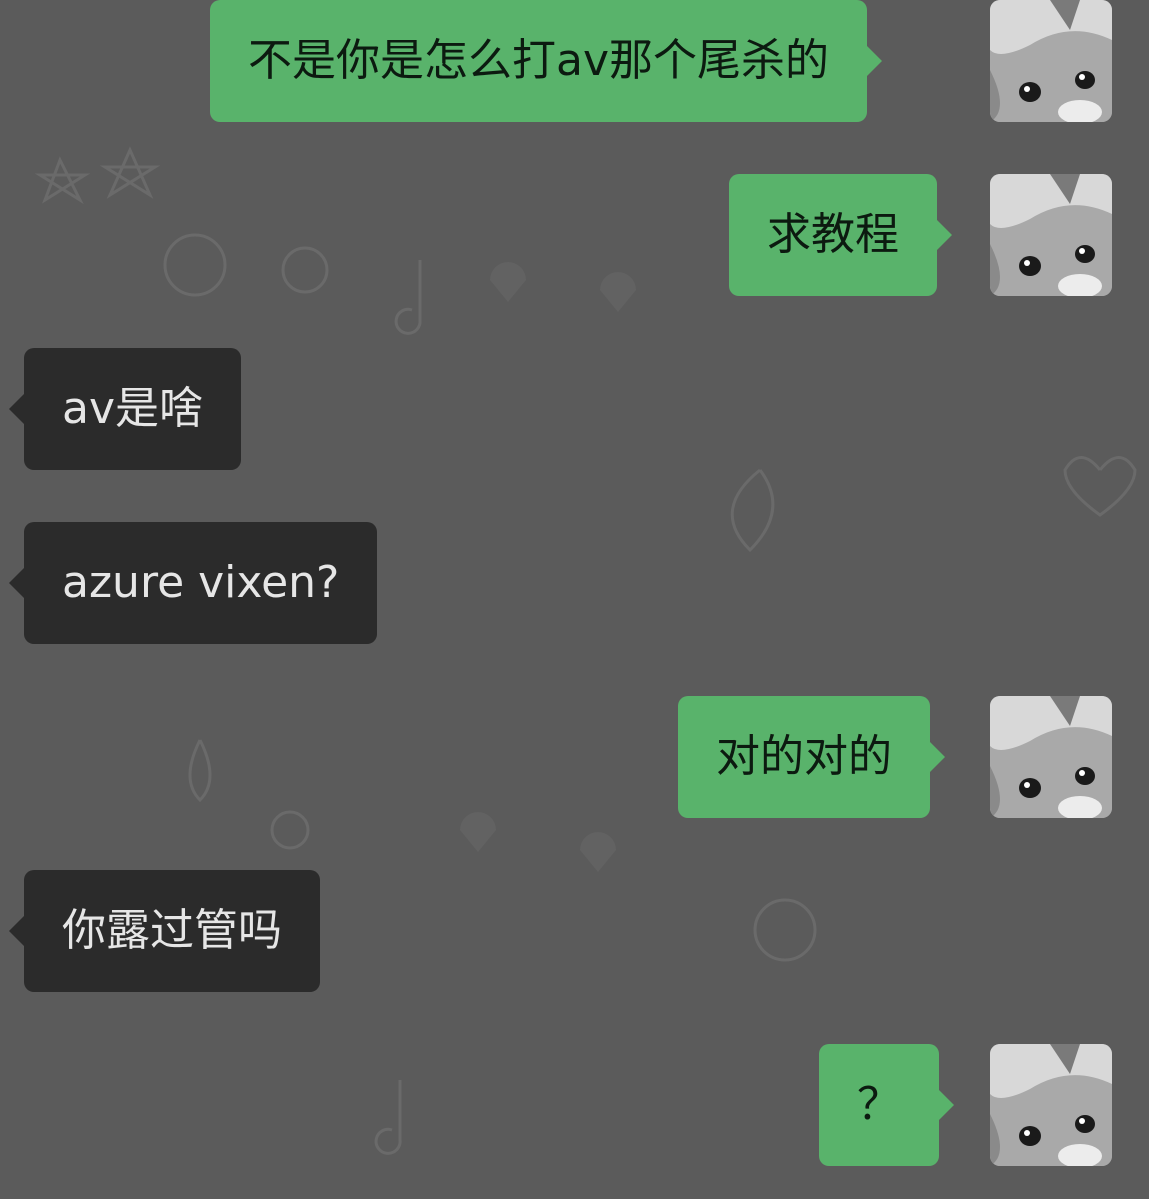 The height and width of the screenshot is (1199, 1149). I want to click on outgoing-message-bubble: 对的对的, so click(811, 757).